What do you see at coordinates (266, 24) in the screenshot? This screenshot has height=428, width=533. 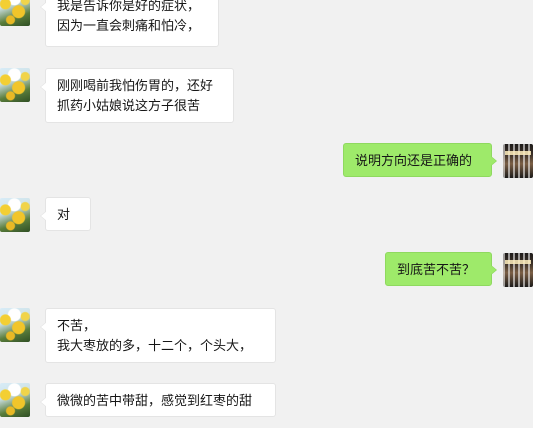 I see `chat-message: 我是告诉你是好的症状， 因为一直会刺痛和怕冷，` at bounding box center [266, 24].